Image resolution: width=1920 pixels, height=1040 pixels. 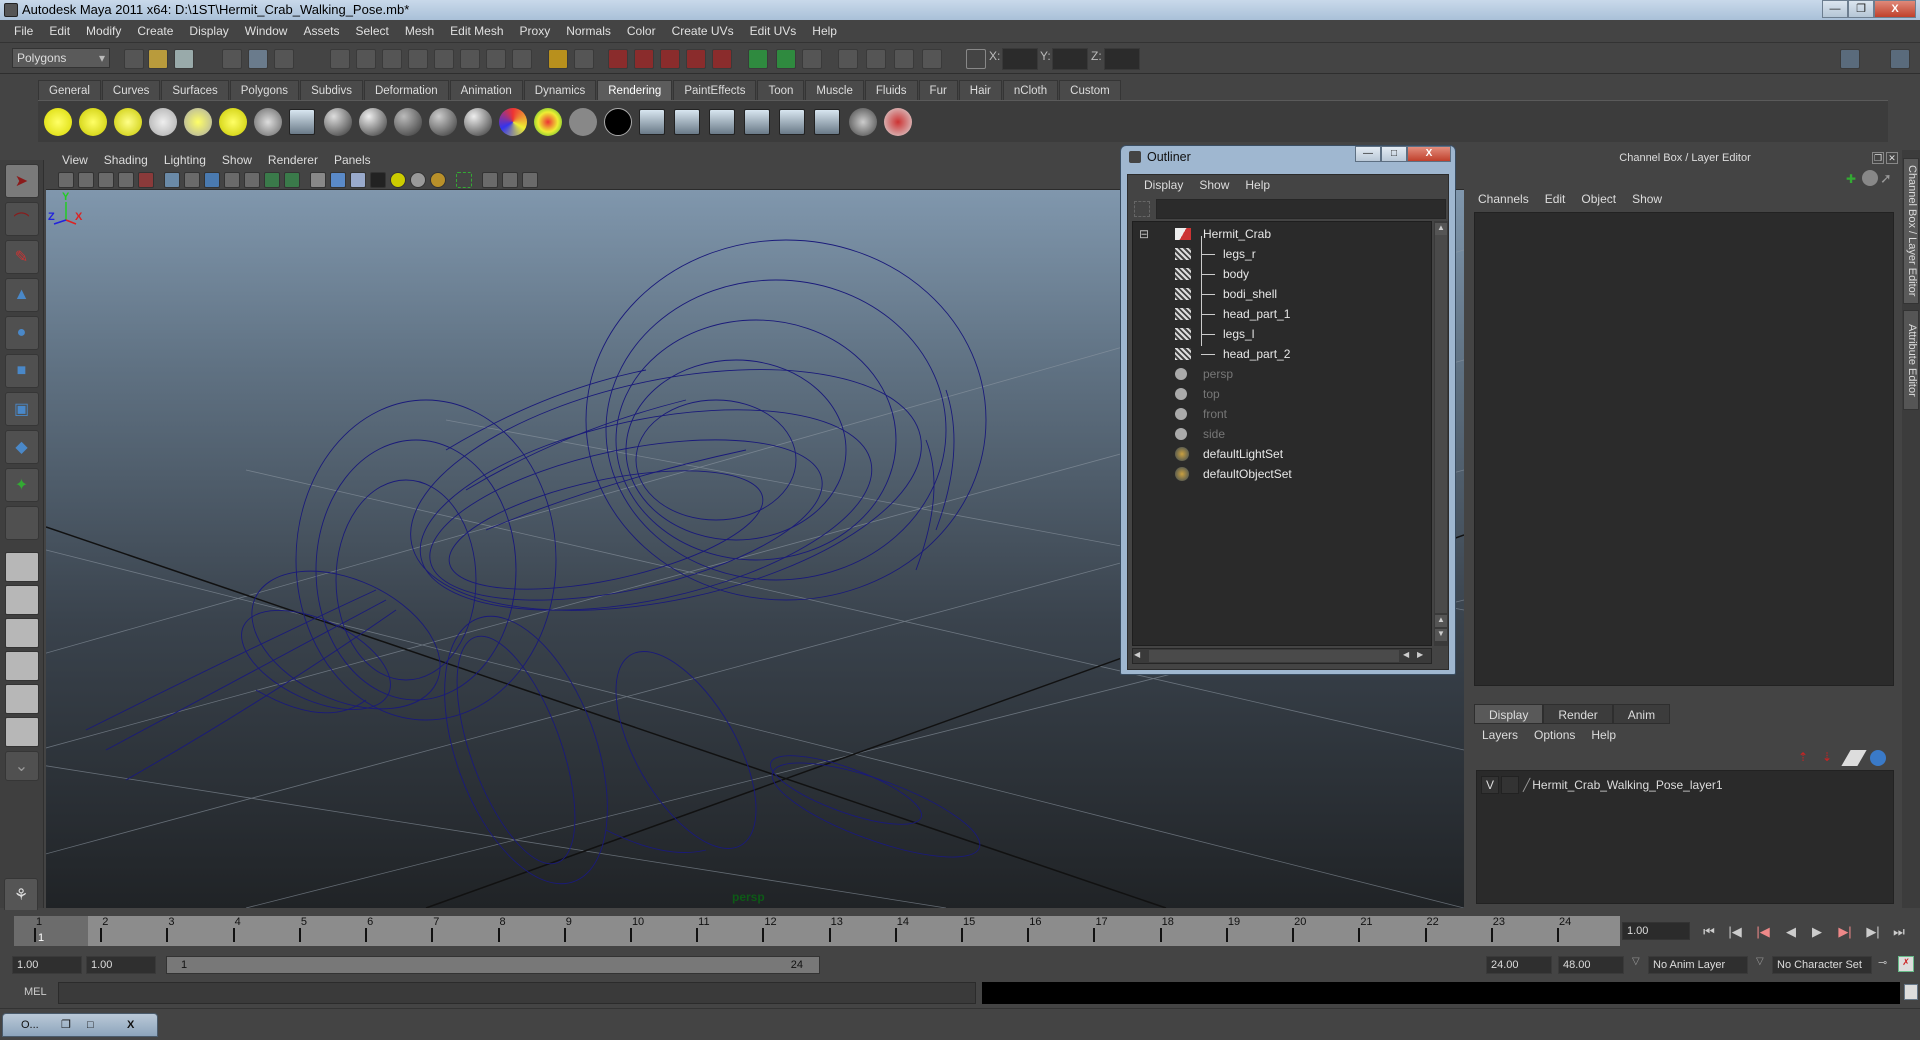 What do you see at coordinates (758, 59) in the screenshot?
I see `input-line-mode-icon` at bounding box center [758, 59].